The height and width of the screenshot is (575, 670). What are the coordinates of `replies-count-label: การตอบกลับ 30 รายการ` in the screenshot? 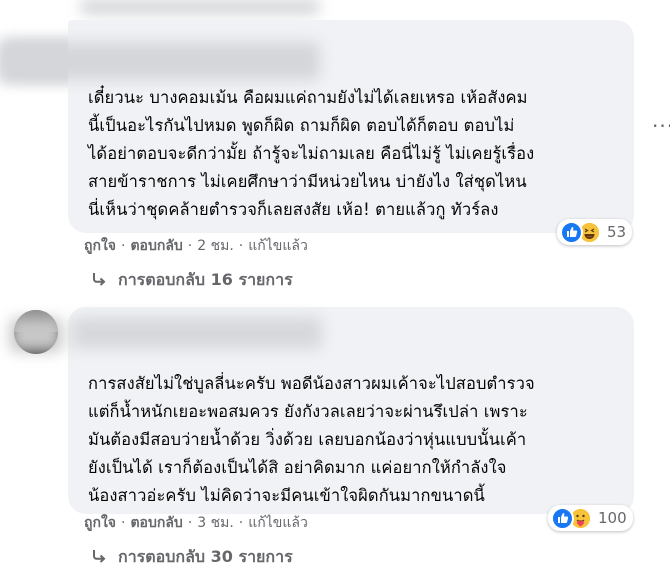 It's located at (205, 557).